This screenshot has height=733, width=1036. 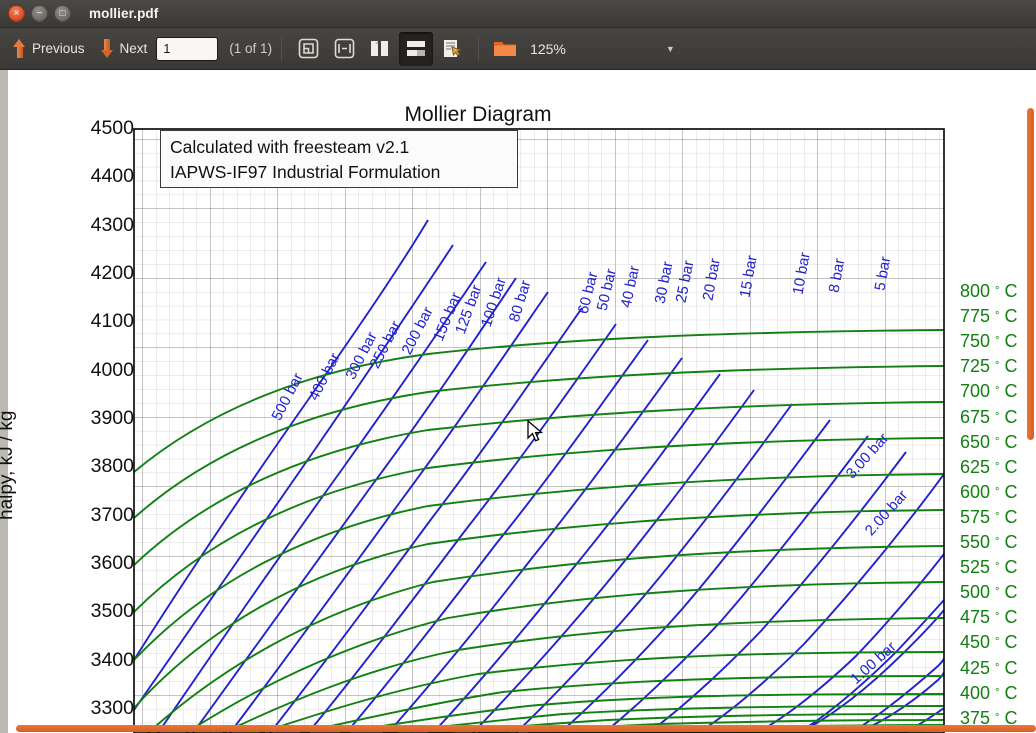 What do you see at coordinates (19, 48) in the screenshot?
I see `arrow-up-icon` at bounding box center [19, 48].